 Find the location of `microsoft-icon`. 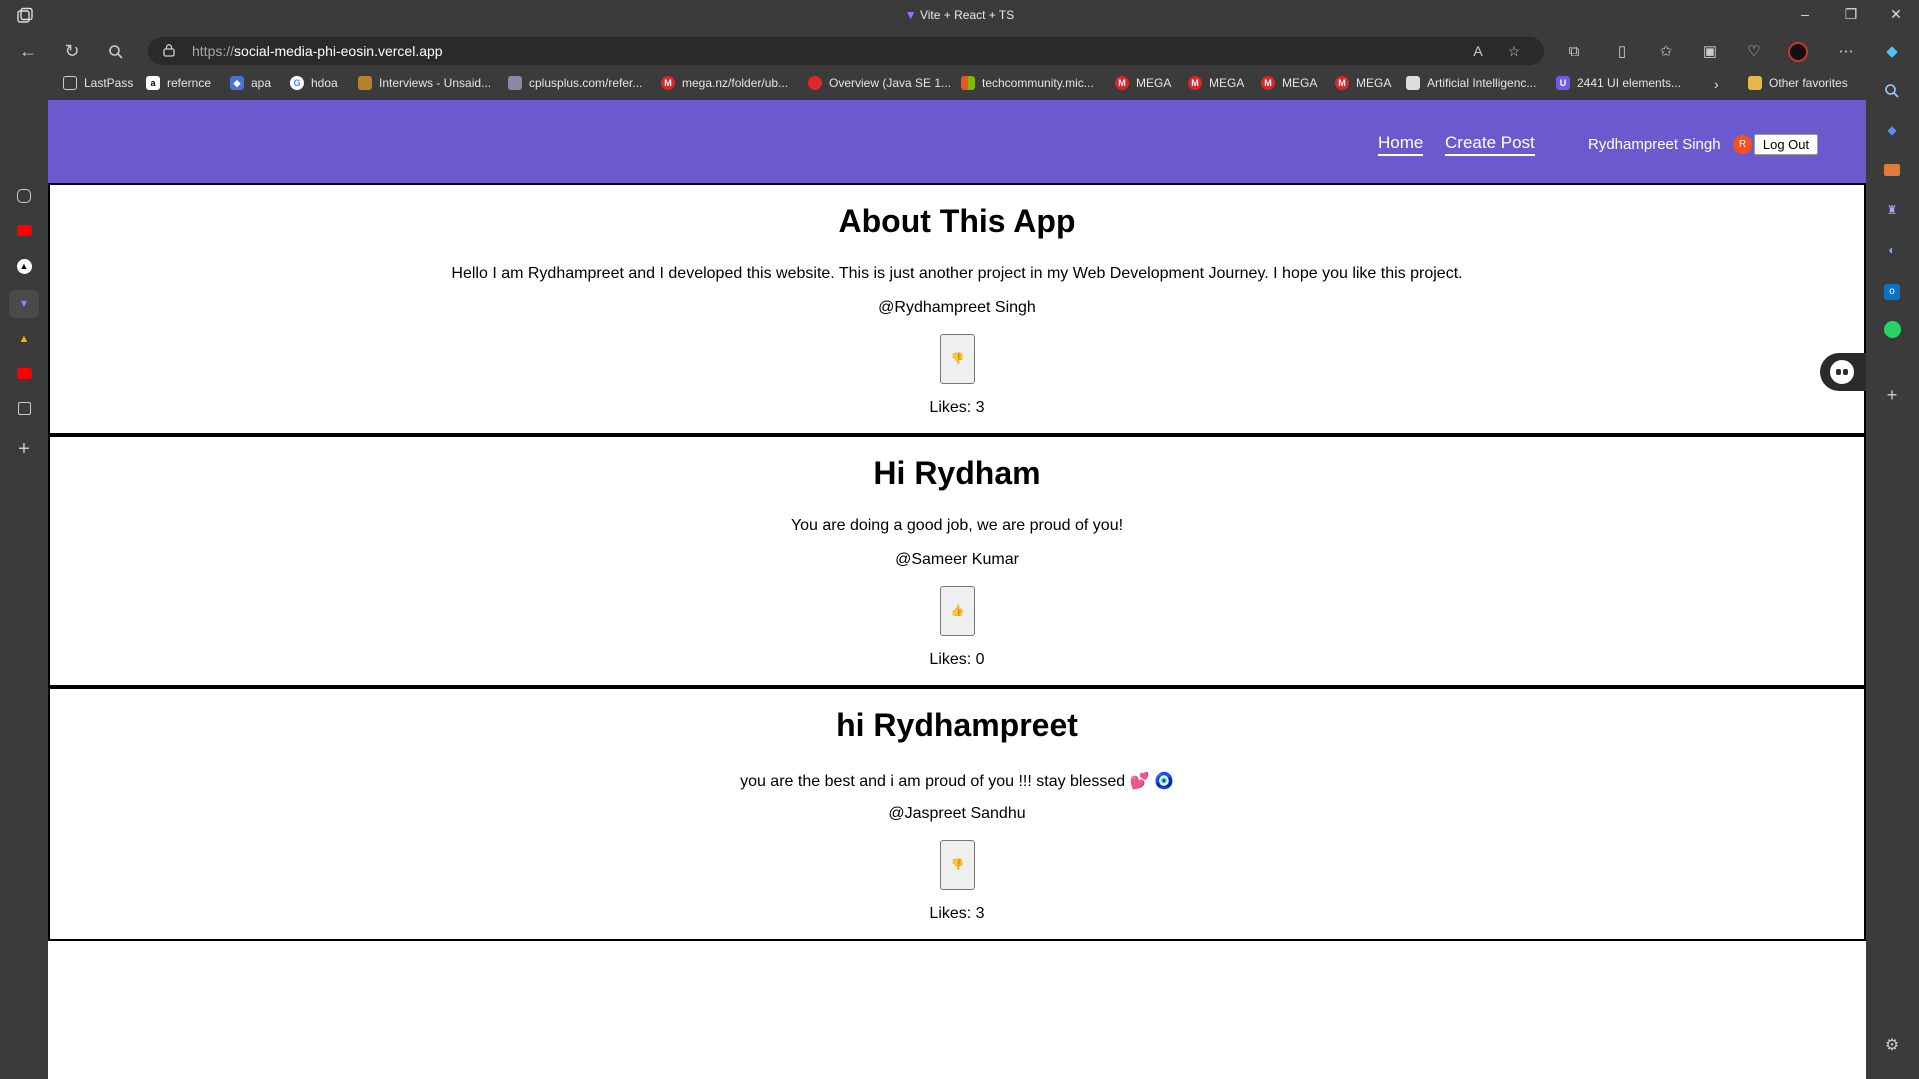

microsoft-icon is located at coordinates (968, 83).